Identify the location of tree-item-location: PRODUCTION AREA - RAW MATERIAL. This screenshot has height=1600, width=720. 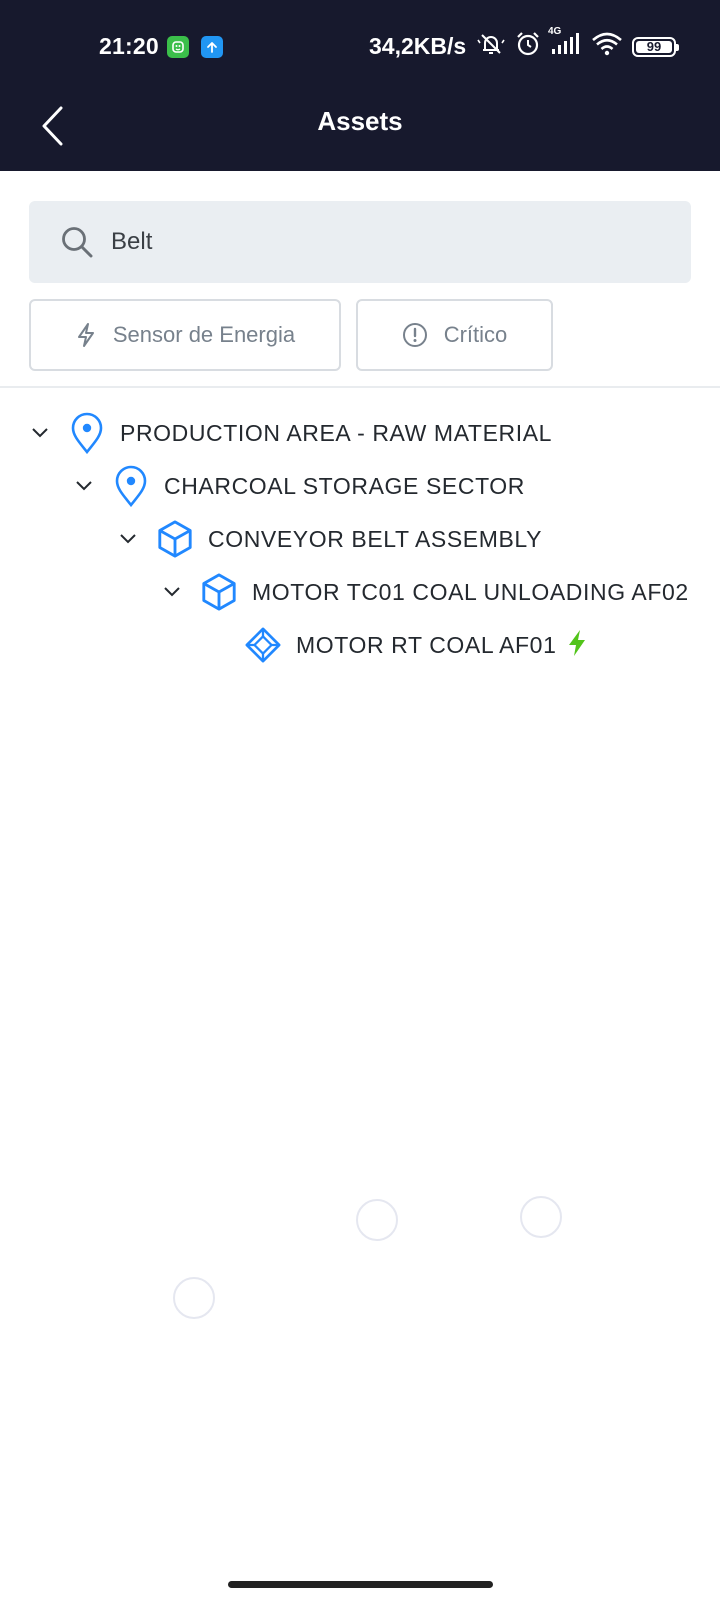
(289, 433).